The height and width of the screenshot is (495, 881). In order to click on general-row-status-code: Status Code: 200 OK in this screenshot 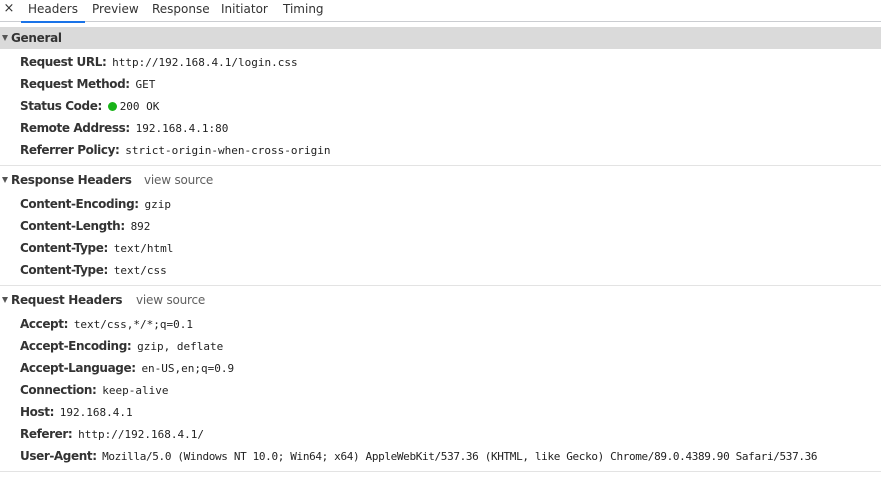, I will do `click(89, 106)`.